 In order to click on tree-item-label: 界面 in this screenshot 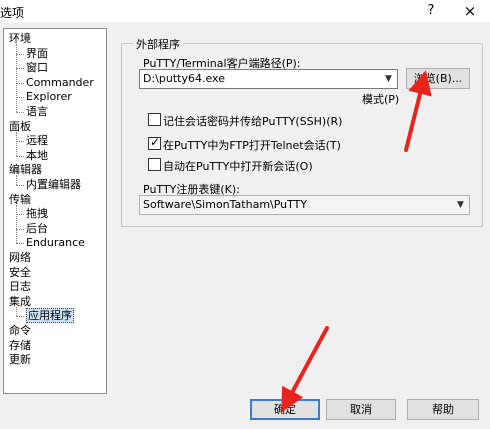, I will do `click(37, 53)`.